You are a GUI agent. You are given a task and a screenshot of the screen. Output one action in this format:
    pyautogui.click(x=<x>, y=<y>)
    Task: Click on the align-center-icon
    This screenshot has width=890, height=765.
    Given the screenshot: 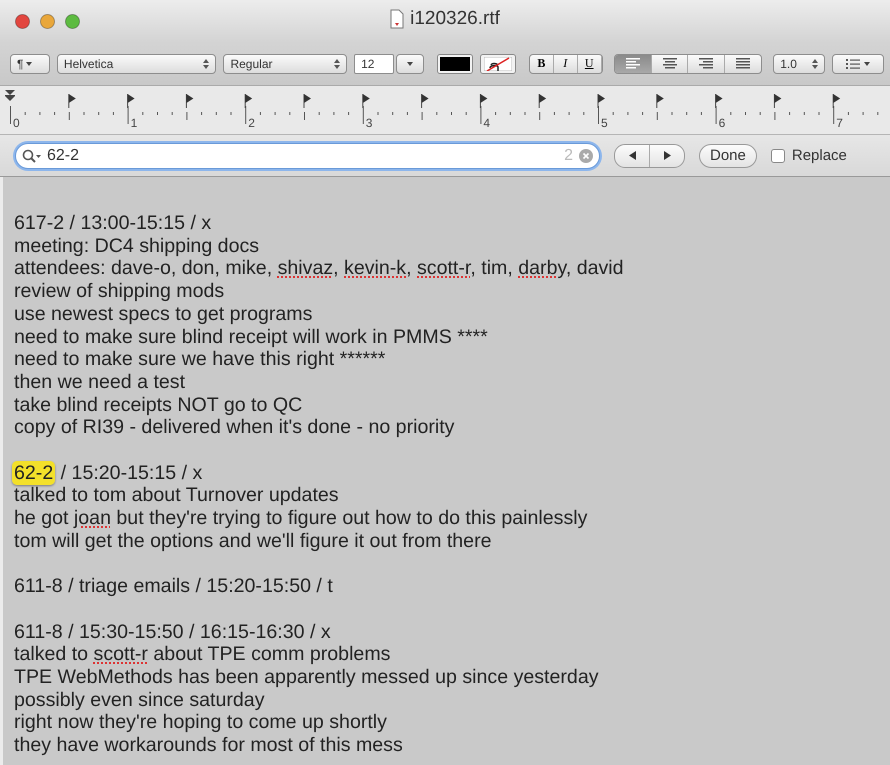 What is the action you would take?
    pyautogui.click(x=669, y=63)
    